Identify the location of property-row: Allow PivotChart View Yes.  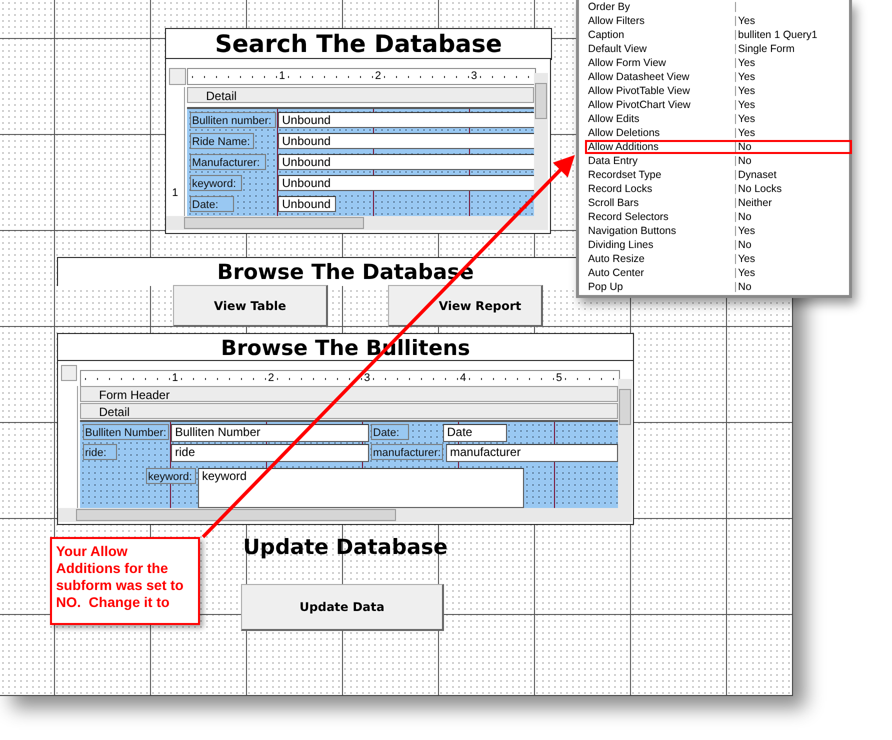
(718, 105).